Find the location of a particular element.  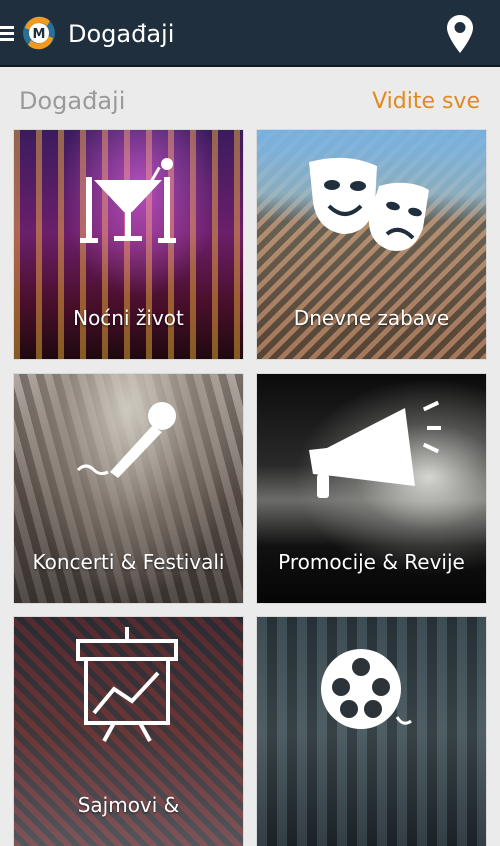

category-tile-promotions: Promocije & Revije is located at coordinates (371, 488).